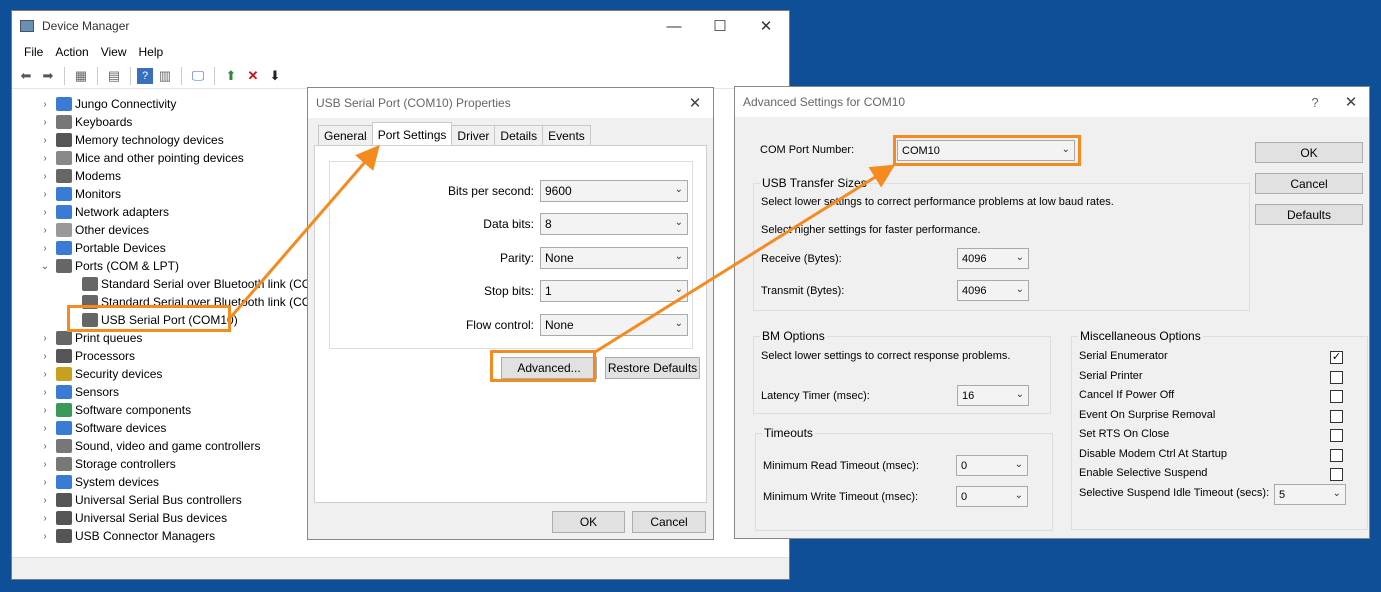  What do you see at coordinates (112, 230) in the screenshot?
I see `tree-item-label: Other devices` at bounding box center [112, 230].